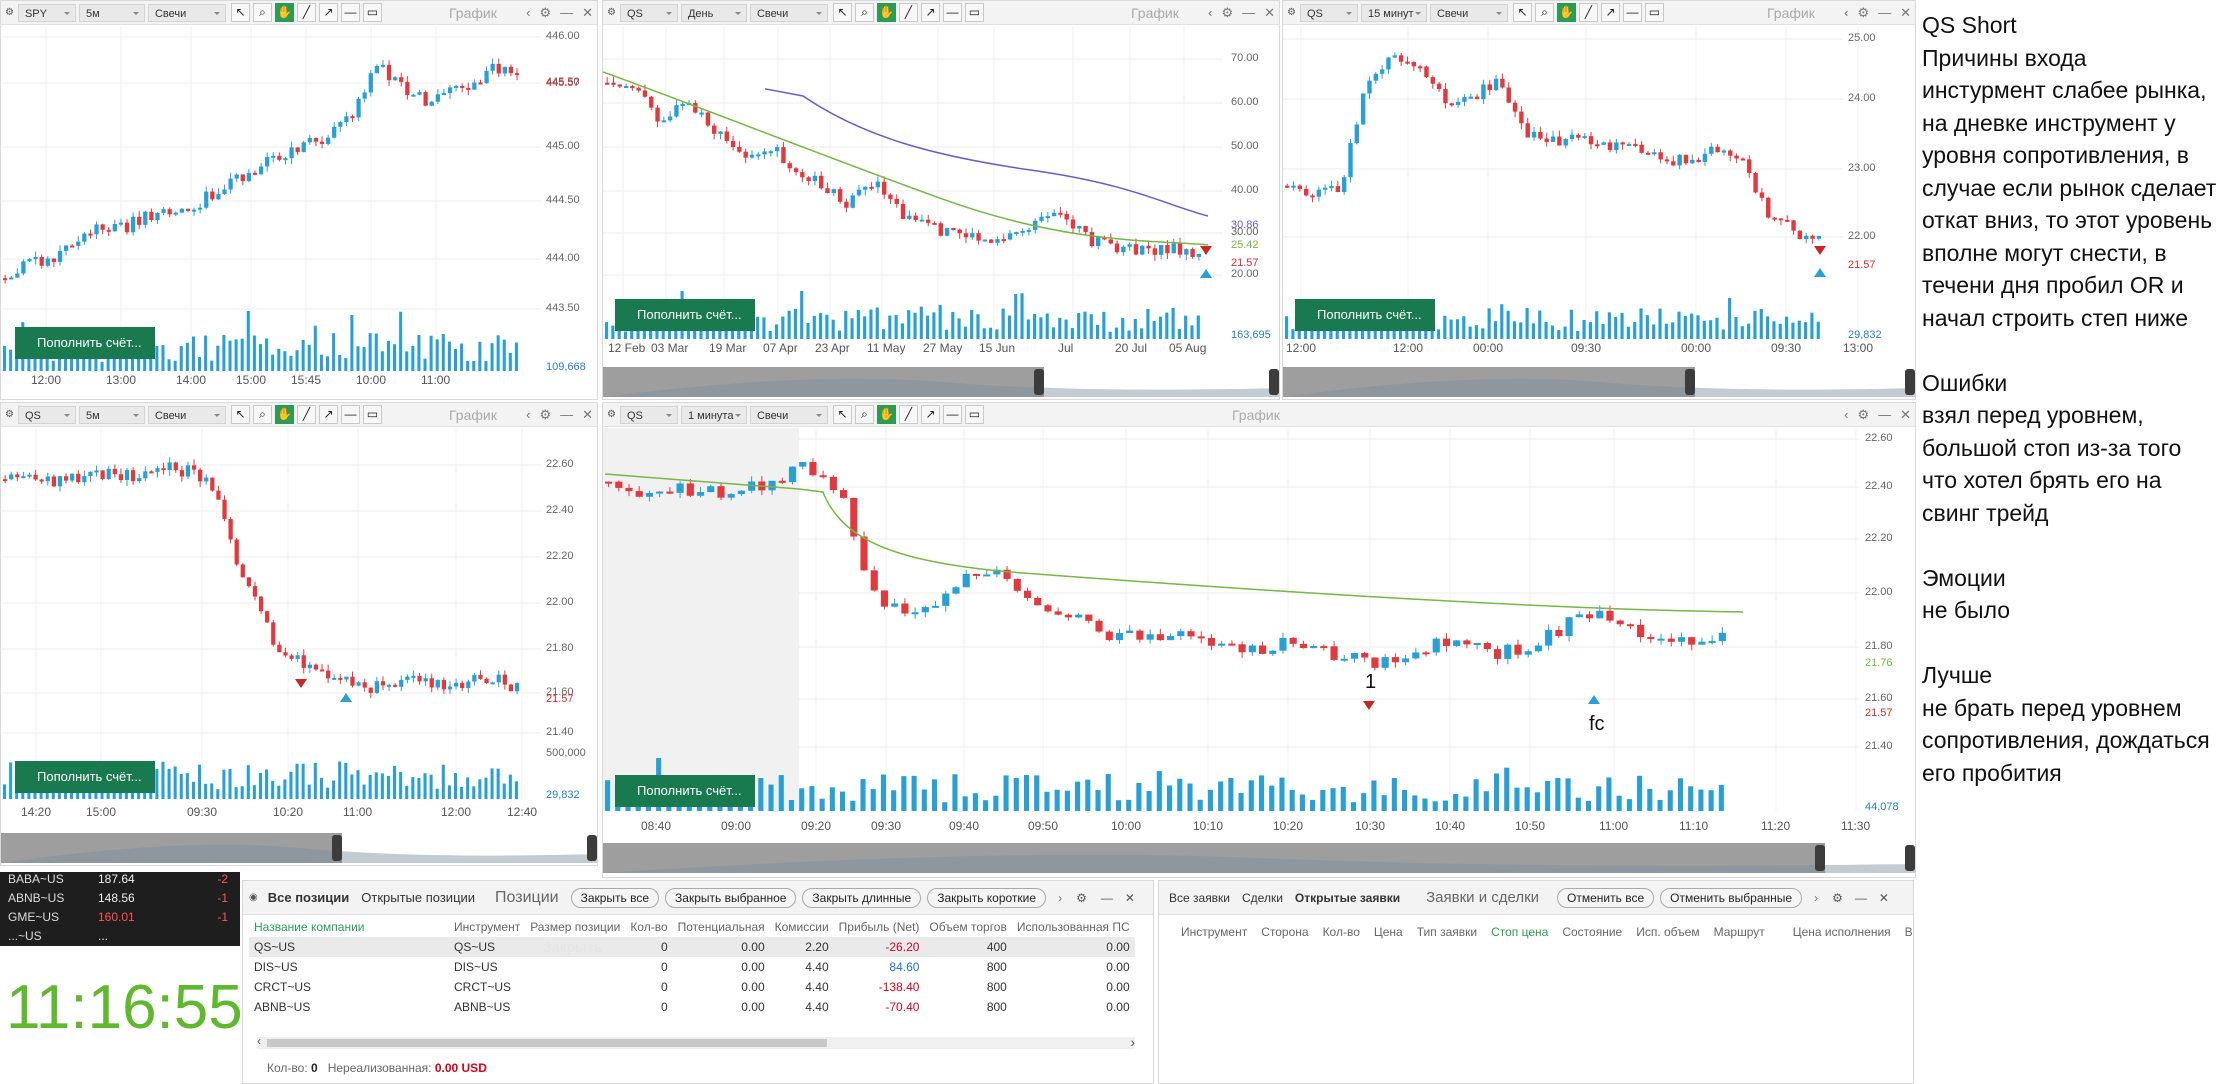 This screenshot has height=1084, width=2230. What do you see at coordinates (1284, 932) in the screenshot?
I see `column-header: Сторона` at bounding box center [1284, 932].